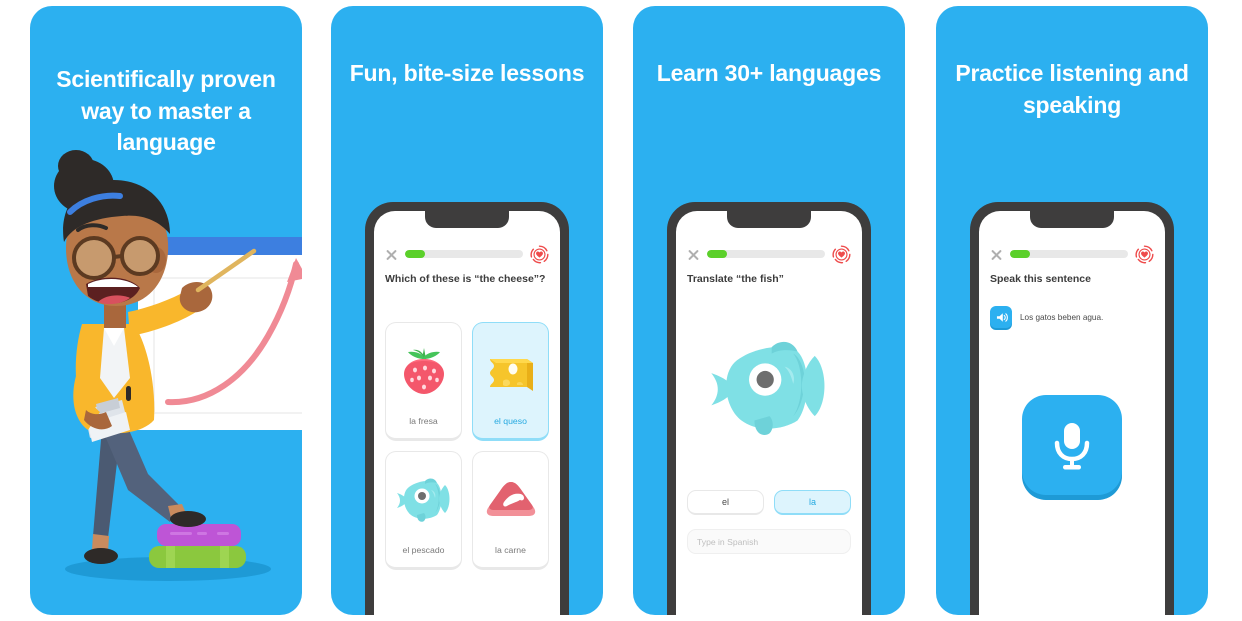 This screenshot has width=1242, height=621. I want to click on speaker-icon, so click(1001, 317).